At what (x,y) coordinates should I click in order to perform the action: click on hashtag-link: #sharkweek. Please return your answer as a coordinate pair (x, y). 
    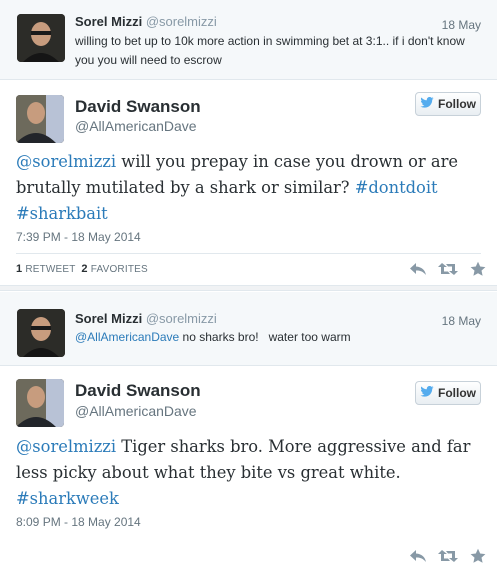
    Looking at the image, I should click on (67, 498).